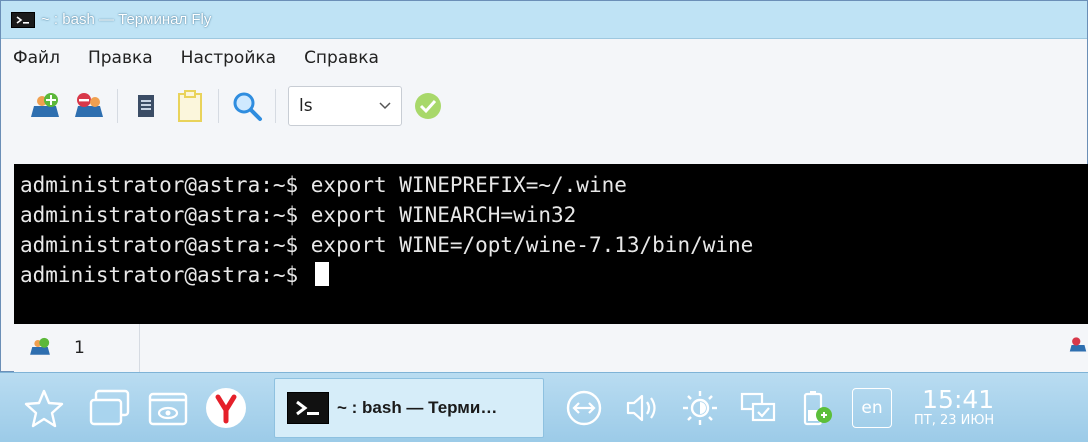 Image resolution: width=1088 pixels, height=442 pixels. Describe the element at coordinates (554, 275) in the screenshot. I see `terminal-prompt-line: administrator@astra:~$` at that location.